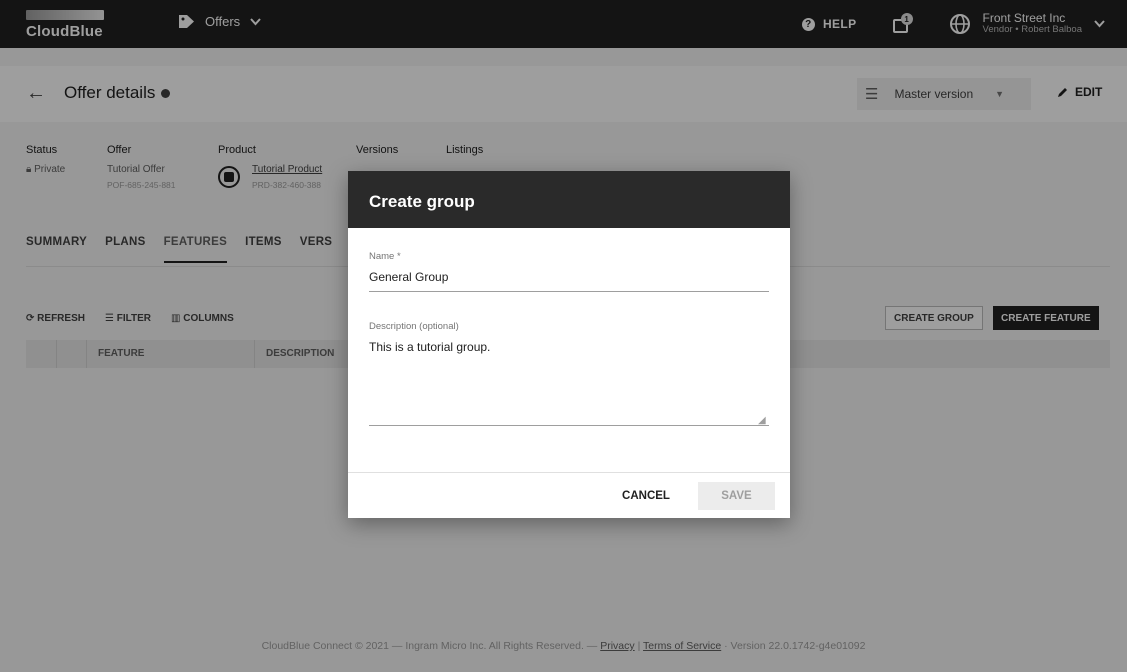 This screenshot has width=1127, height=672. I want to click on name-underline, so click(569, 291).